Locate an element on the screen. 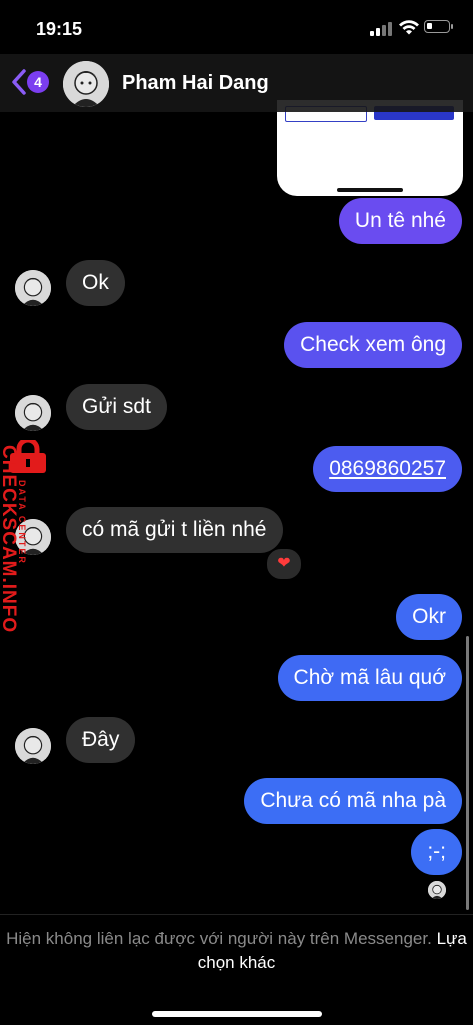  watermark-tagline: DATA CENTER is located at coordinates (22, 522).